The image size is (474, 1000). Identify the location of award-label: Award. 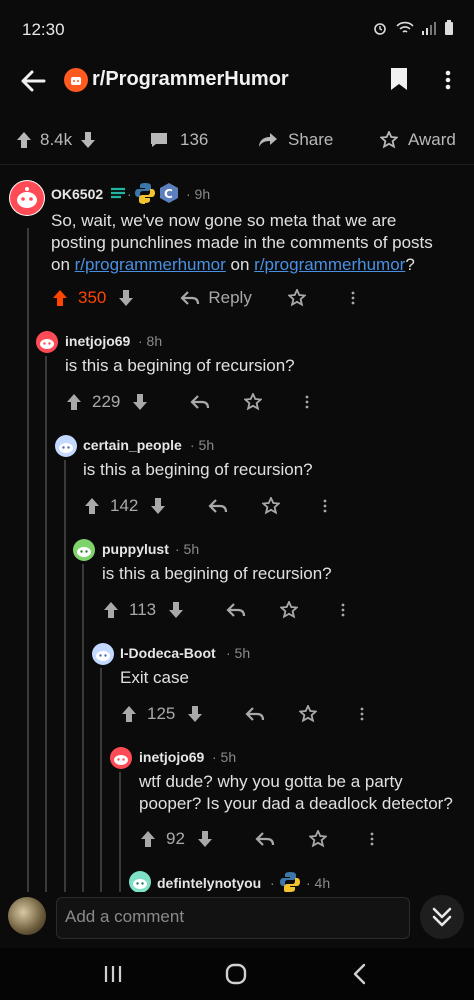
(432, 139).